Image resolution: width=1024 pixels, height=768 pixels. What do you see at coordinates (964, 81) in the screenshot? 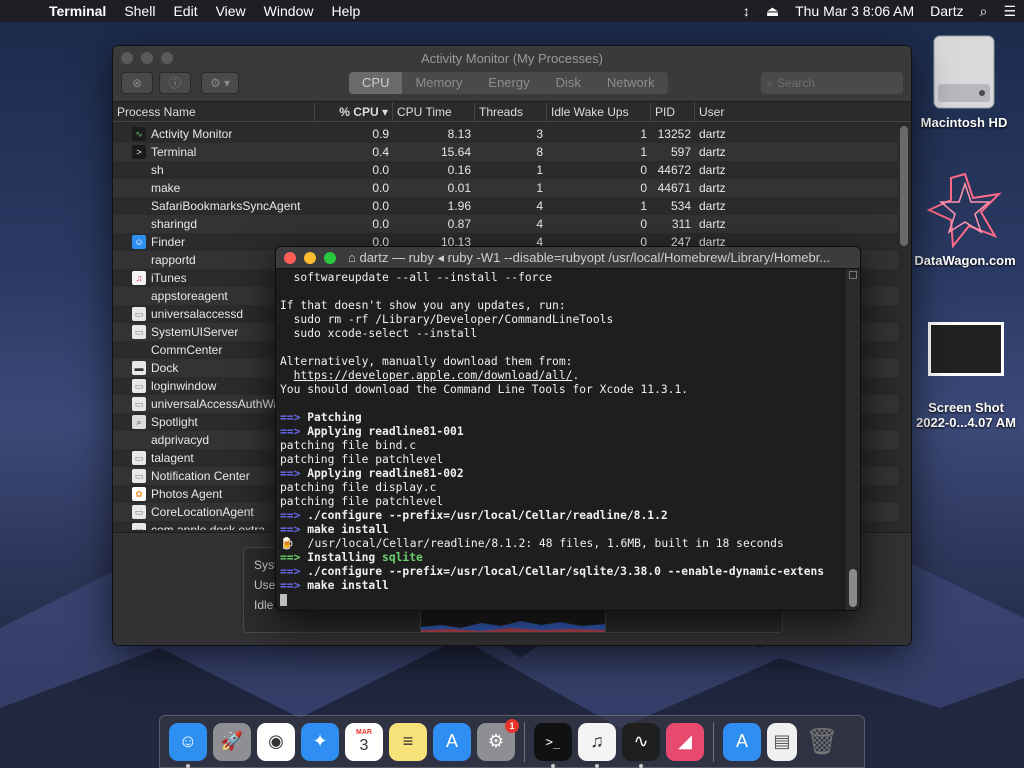
I see `desktop-icon-macintosh-hd: Macintosh HD` at bounding box center [964, 81].